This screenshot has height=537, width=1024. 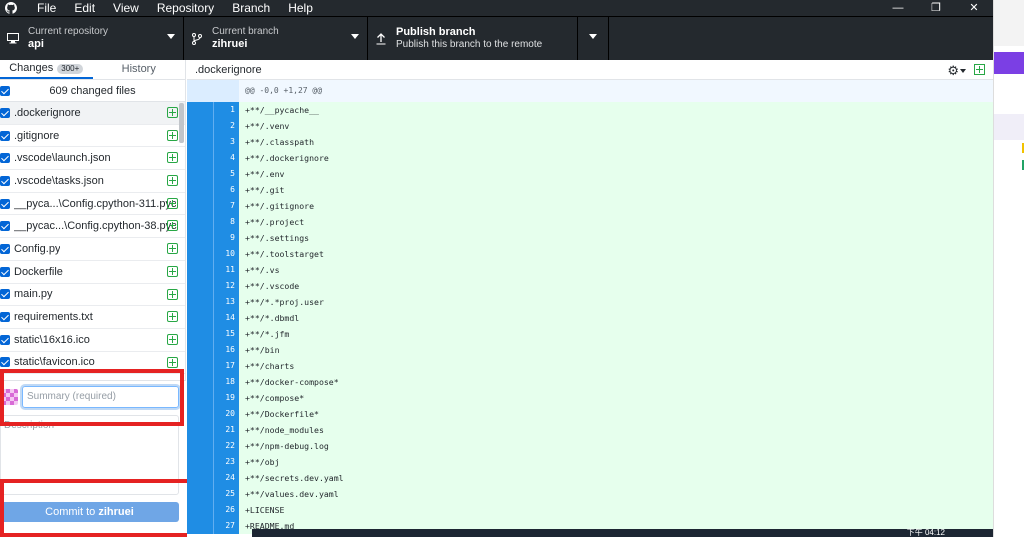 What do you see at coordinates (590, 222) in the screenshot?
I see `diff-line: 8 +**/.project` at bounding box center [590, 222].